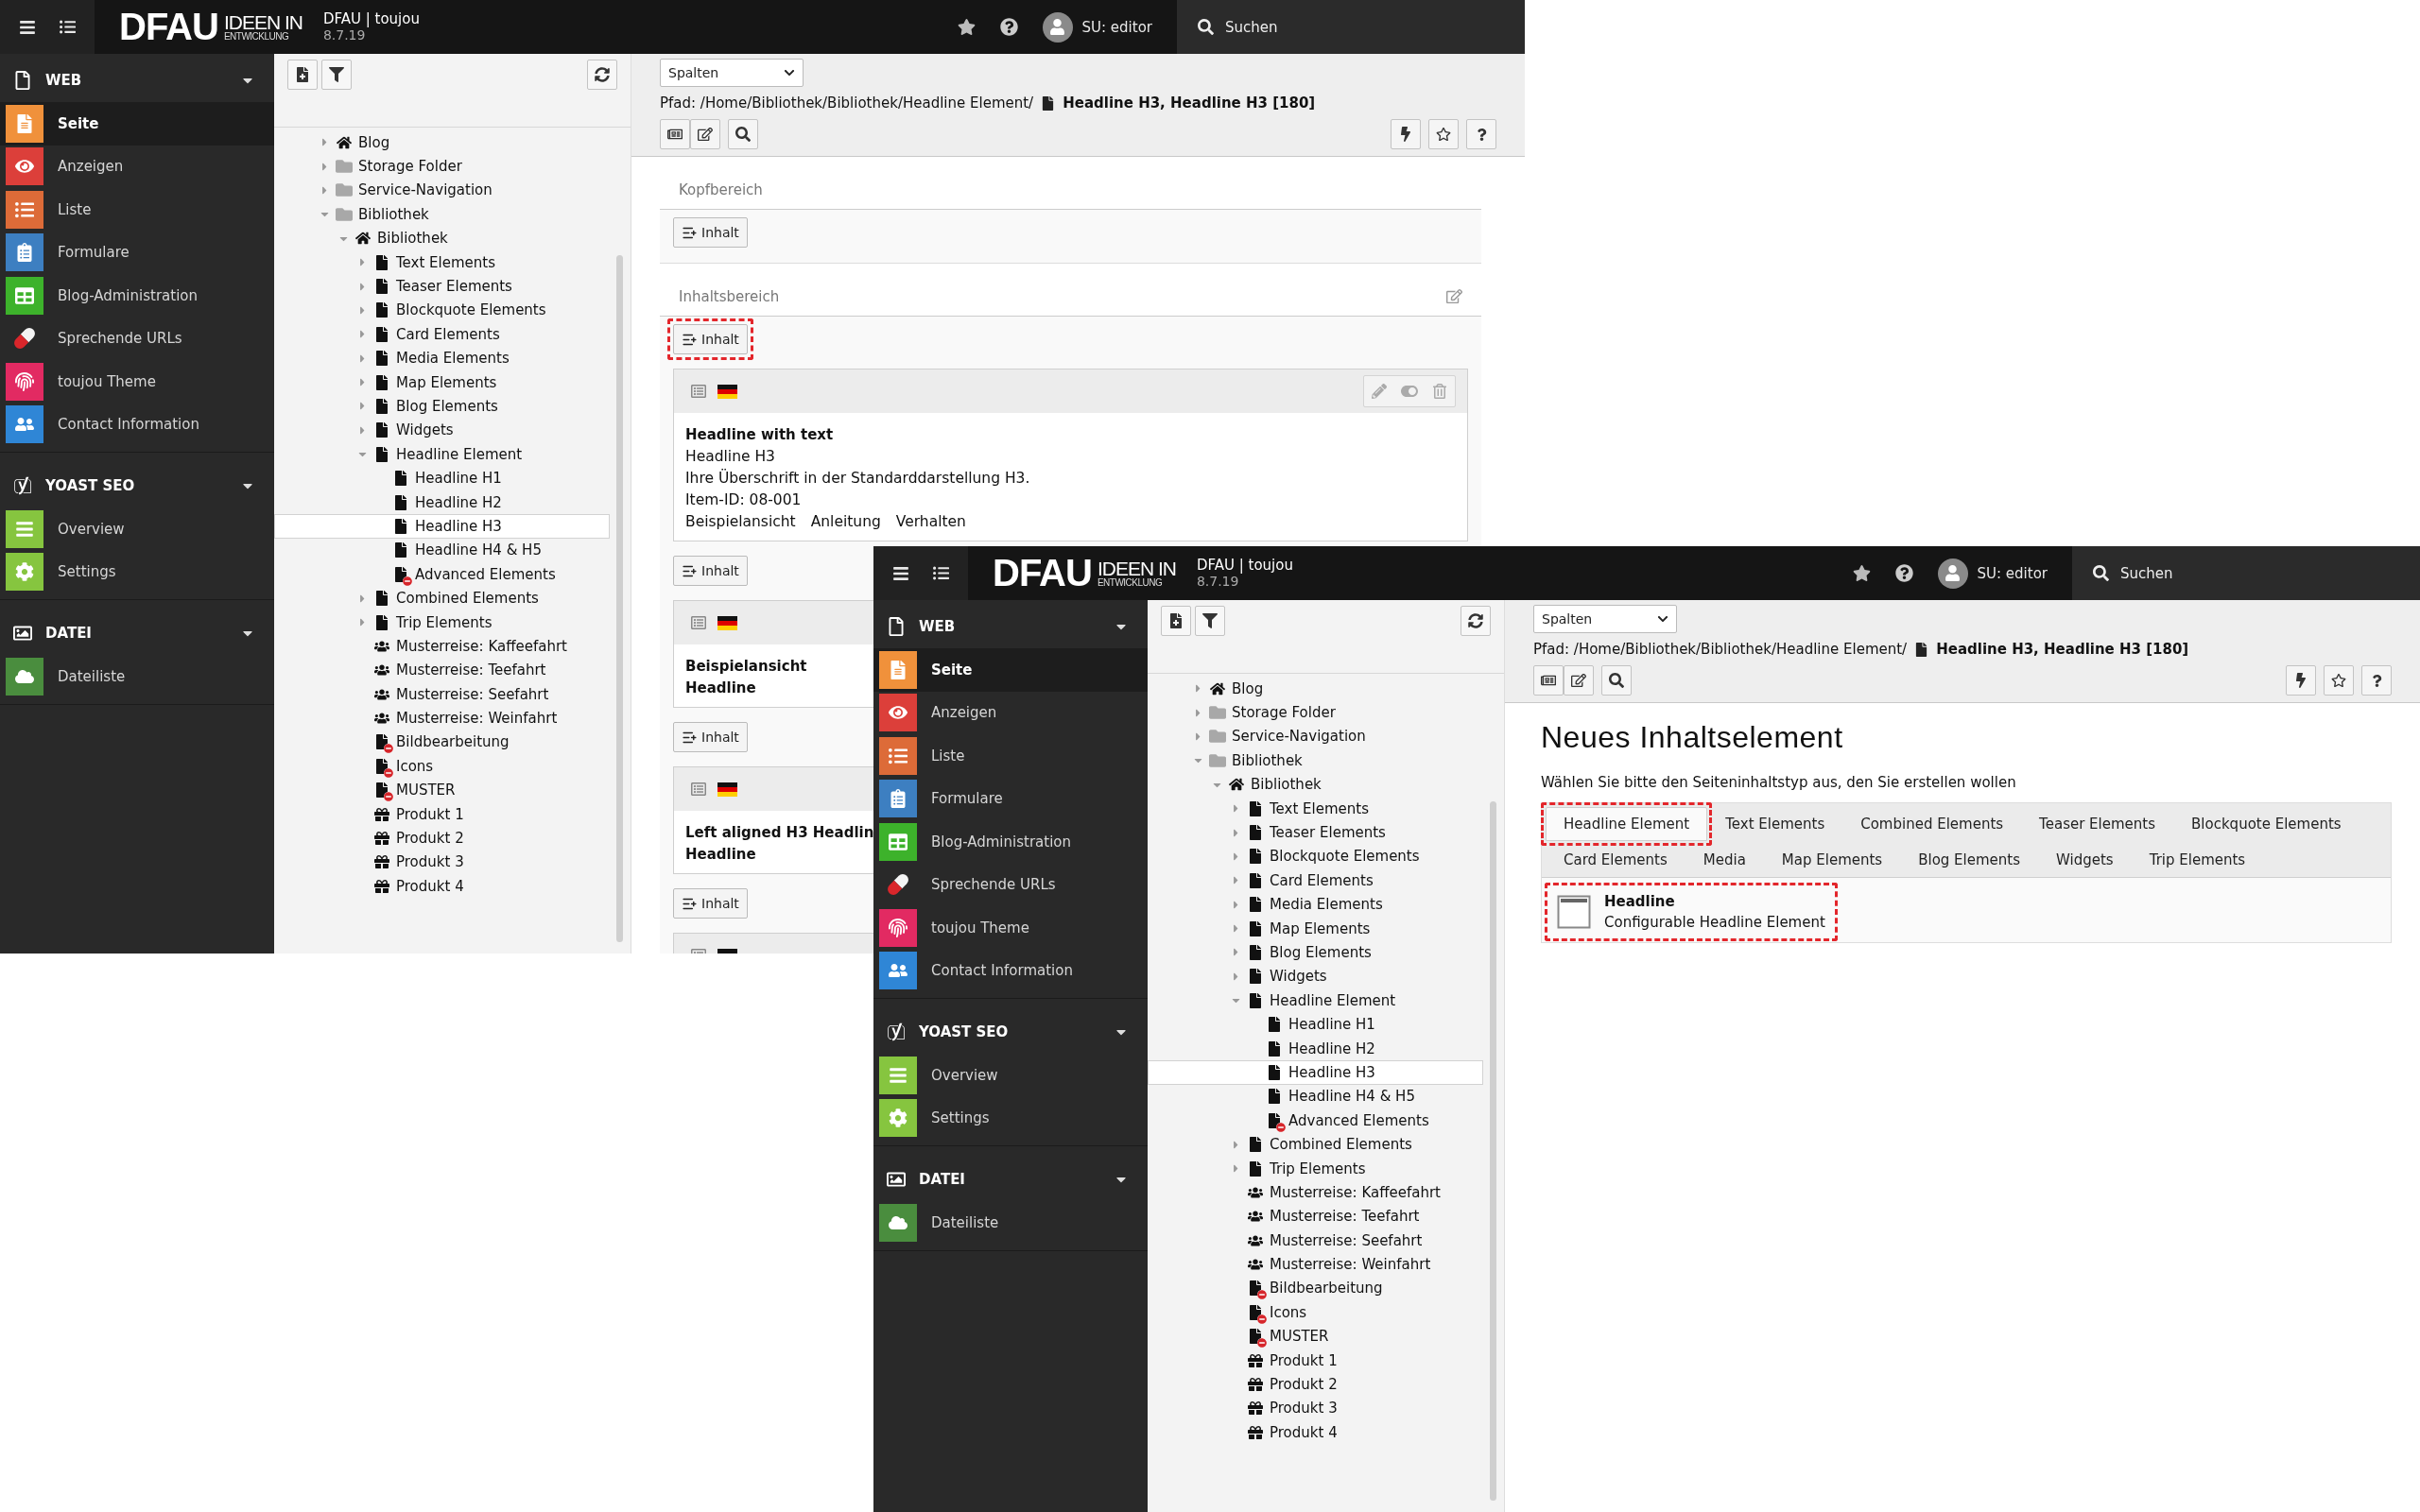 This screenshot has width=2420, height=1512. Describe the element at coordinates (1011, 756) in the screenshot. I see `module-menu-item: Liste` at that location.